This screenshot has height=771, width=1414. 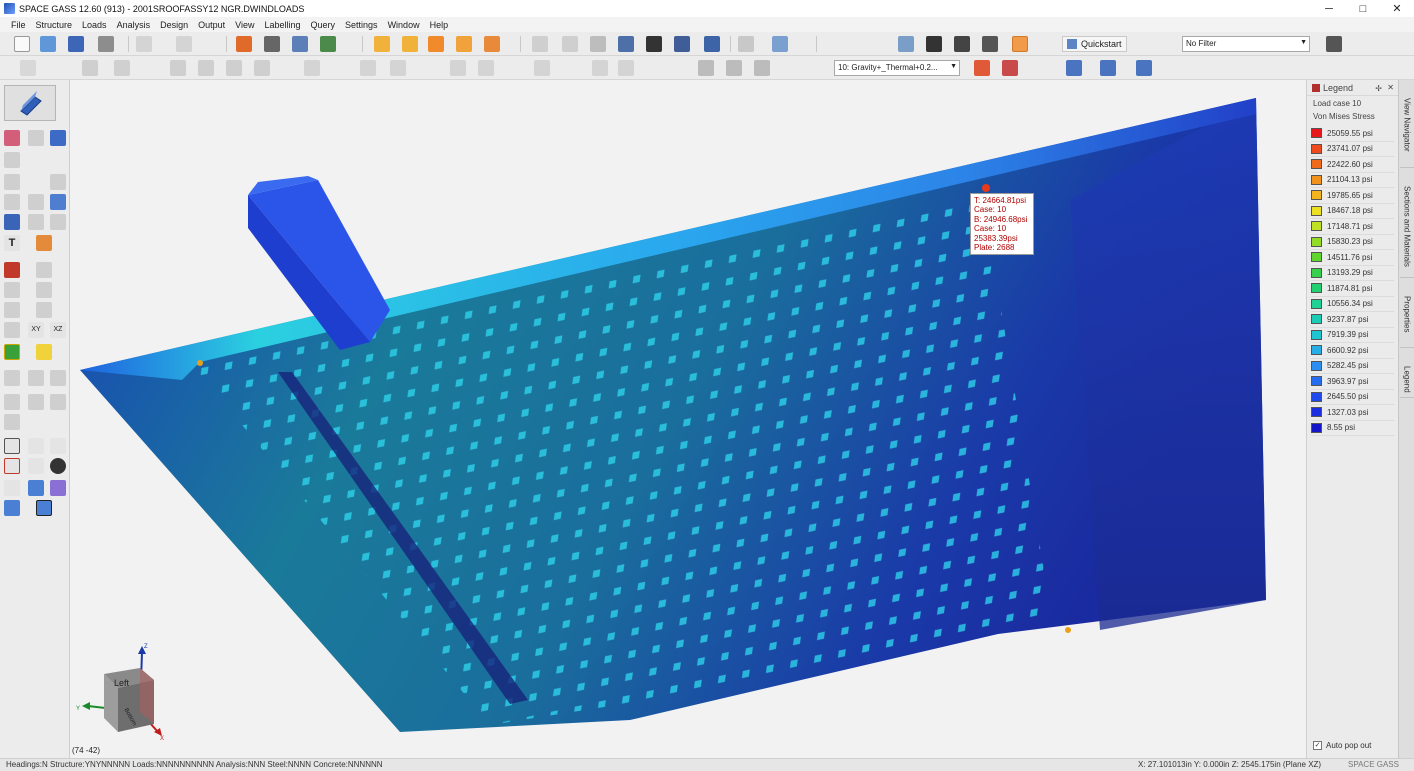 I want to click on view-icon, so click(x=1074, y=68).